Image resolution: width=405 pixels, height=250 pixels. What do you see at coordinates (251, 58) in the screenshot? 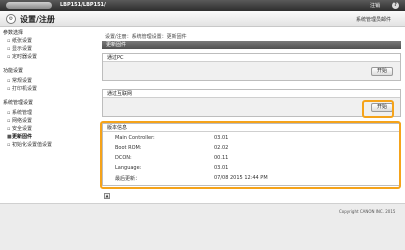
I see `via-pc-title: 通过PC` at bounding box center [251, 58].